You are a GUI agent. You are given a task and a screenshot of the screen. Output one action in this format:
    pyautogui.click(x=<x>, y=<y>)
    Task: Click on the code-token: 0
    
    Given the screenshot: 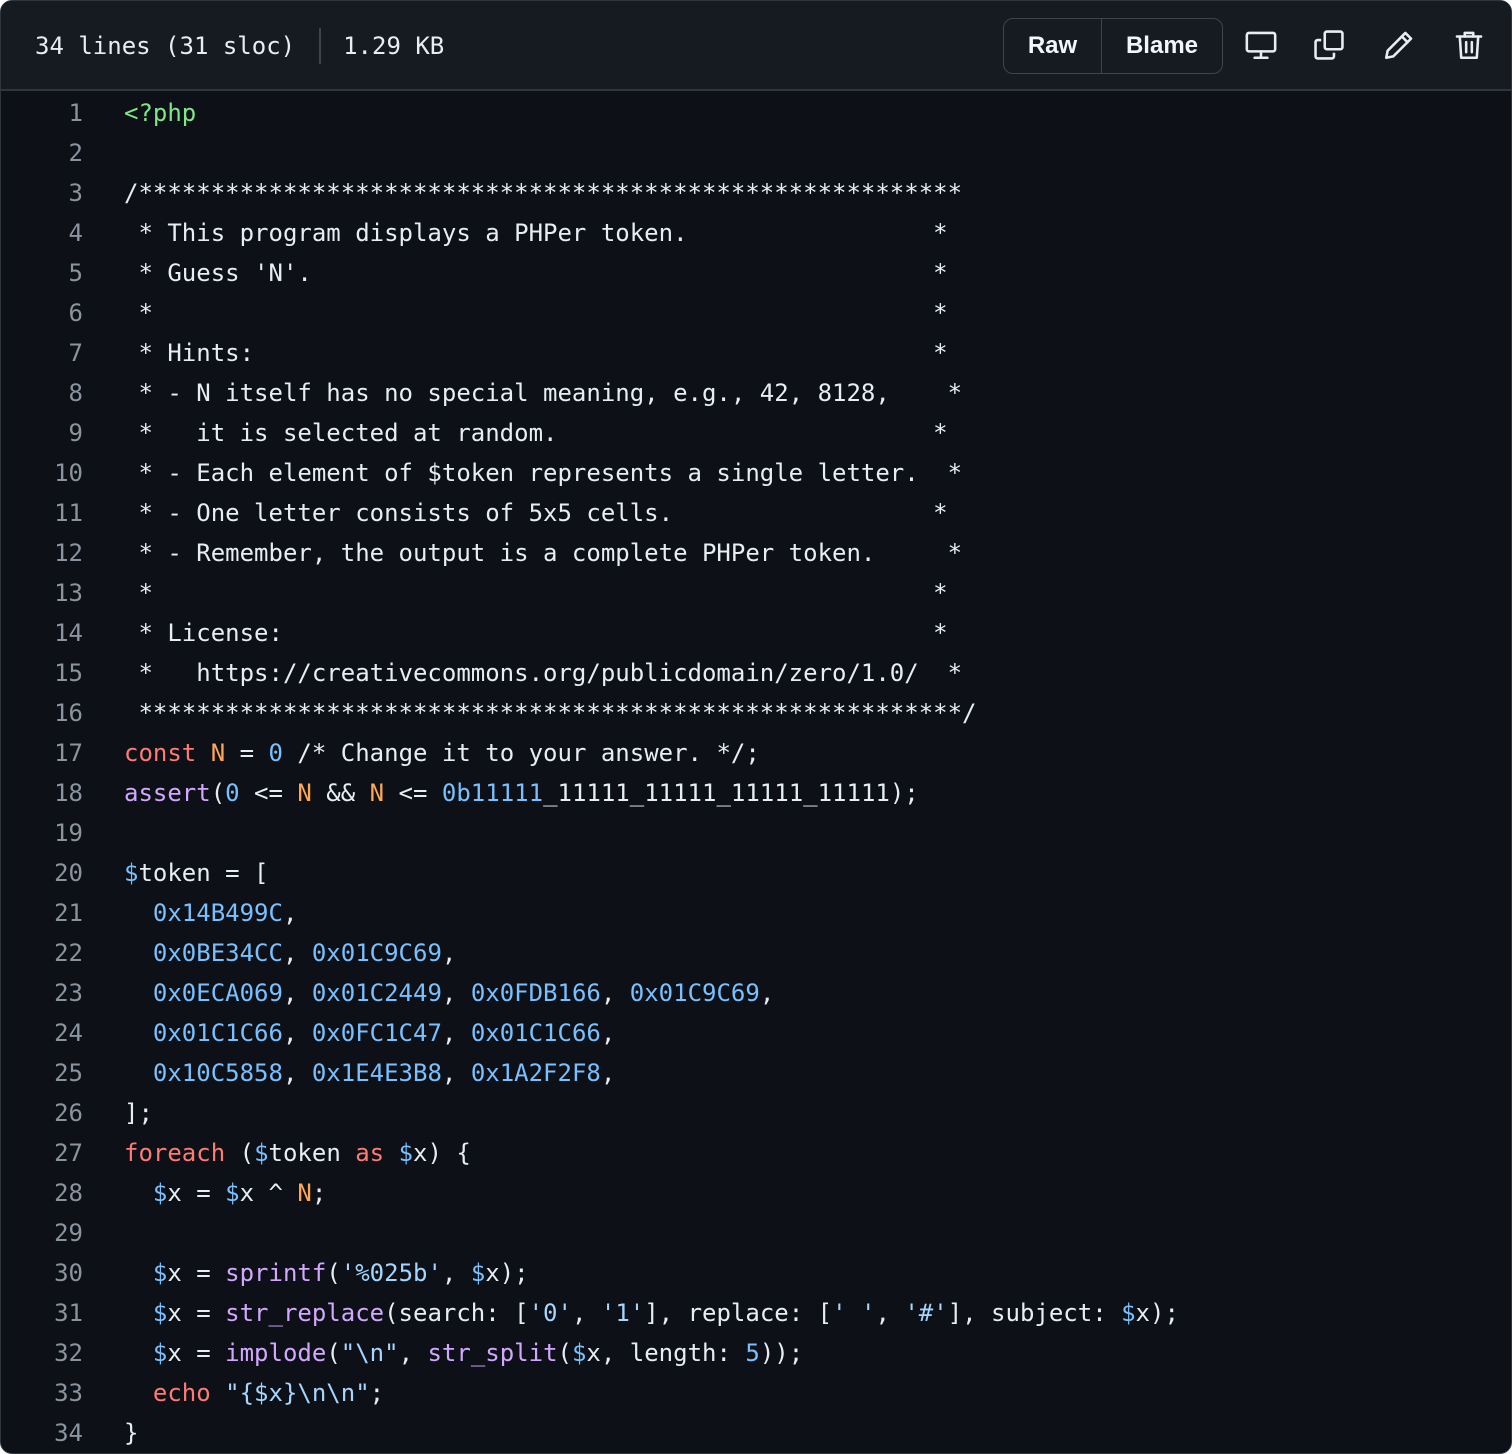 What is the action you would take?
    pyautogui.click(x=275, y=753)
    